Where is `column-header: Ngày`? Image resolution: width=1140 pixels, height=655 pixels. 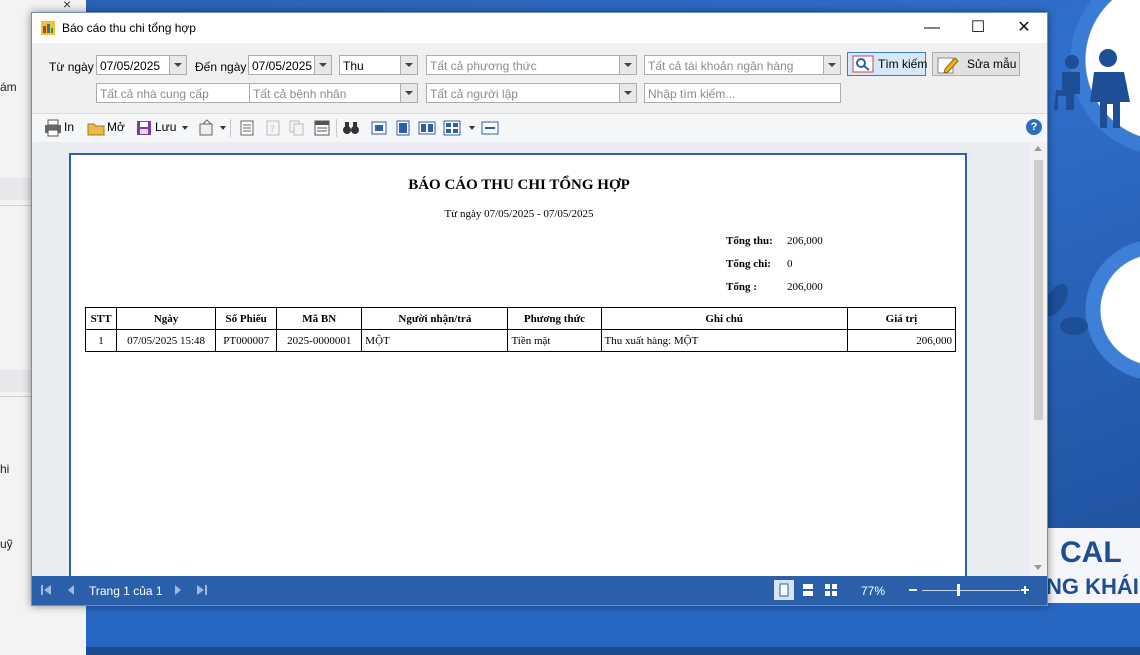 column-header: Ngày is located at coordinates (166, 318).